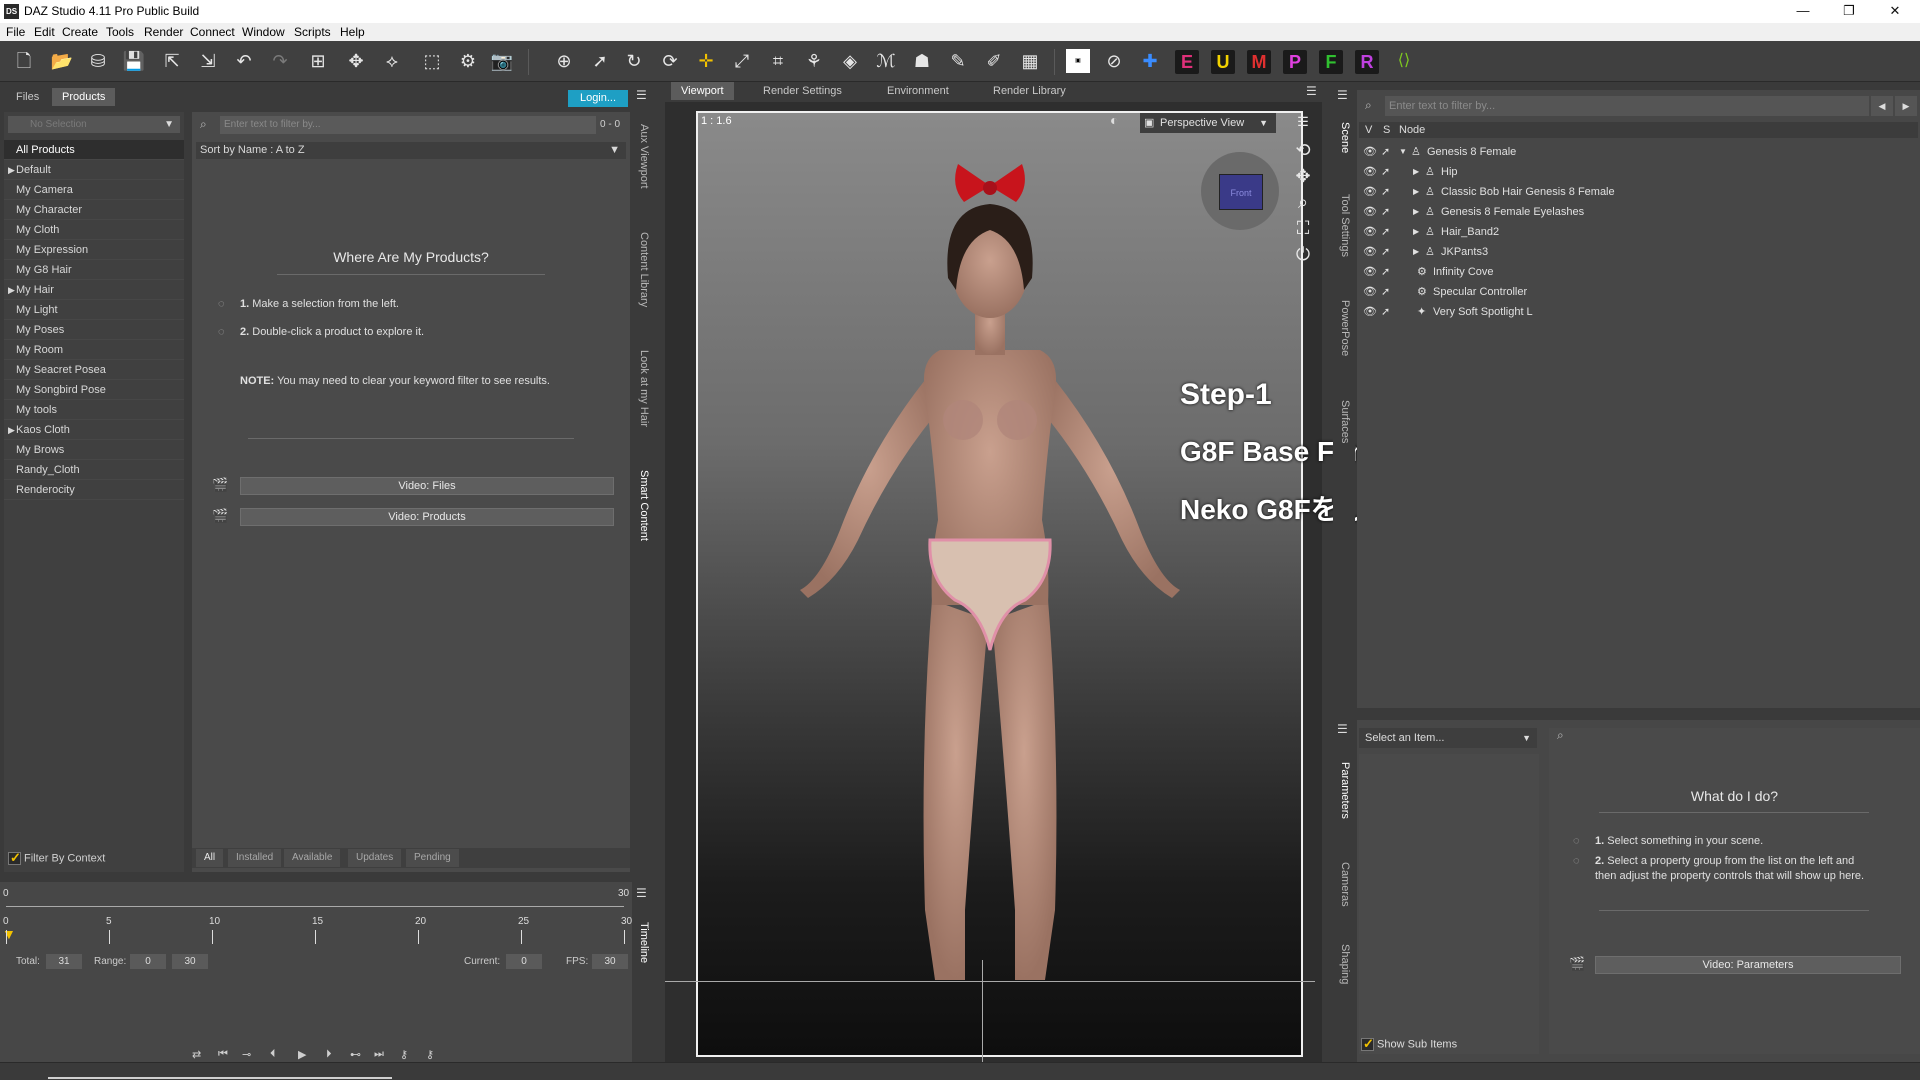  What do you see at coordinates (644, 942) in the screenshot?
I see `tab-timeline: Timeline` at bounding box center [644, 942].